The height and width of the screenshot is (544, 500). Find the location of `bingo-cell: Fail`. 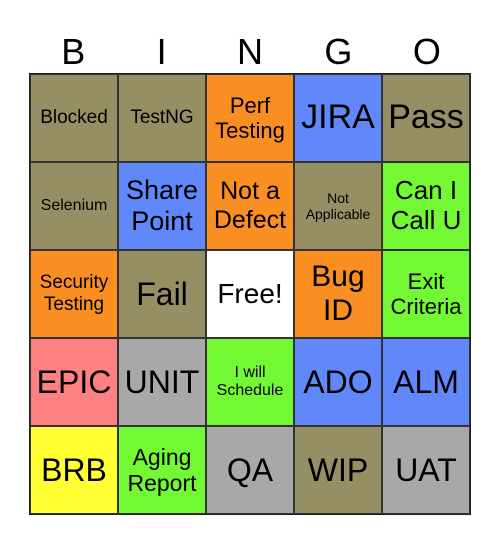

bingo-cell: Fail is located at coordinates (162, 294).